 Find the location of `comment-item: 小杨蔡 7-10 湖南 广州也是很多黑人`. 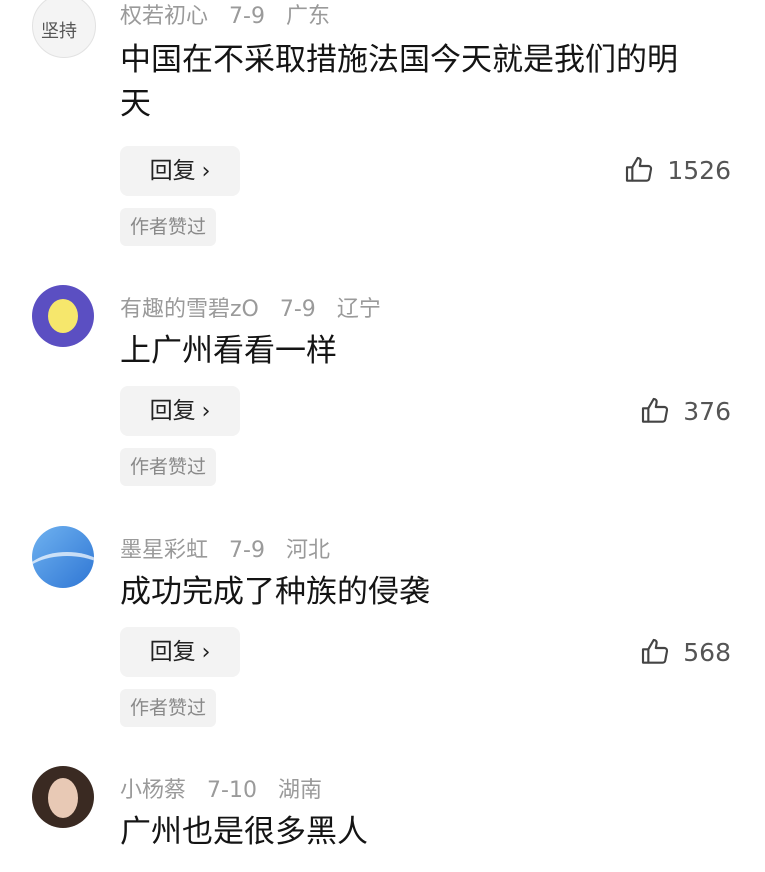

comment-item: 小杨蔡 7-10 湖南 广州也是很多黑人 is located at coordinates (382, 819).